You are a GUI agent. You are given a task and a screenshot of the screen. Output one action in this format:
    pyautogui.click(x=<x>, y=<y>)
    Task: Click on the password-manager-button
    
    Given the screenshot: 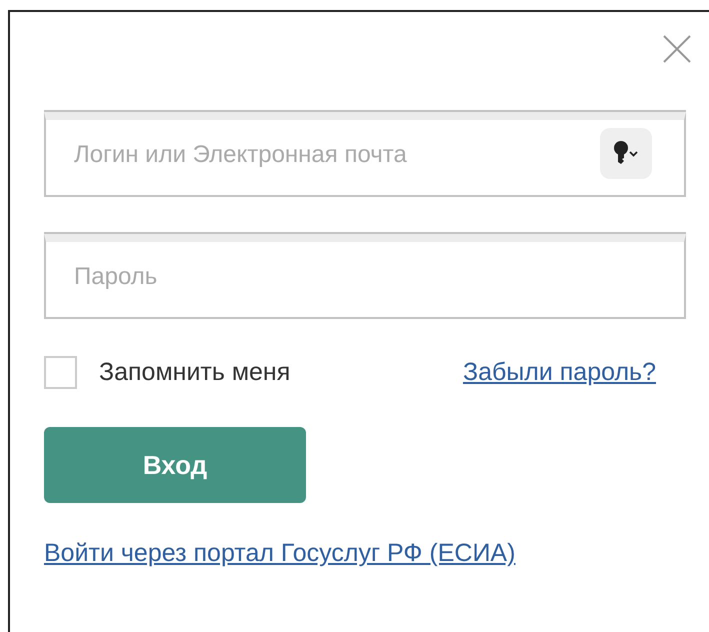 What is the action you would take?
    pyautogui.click(x=626, y=153)
    